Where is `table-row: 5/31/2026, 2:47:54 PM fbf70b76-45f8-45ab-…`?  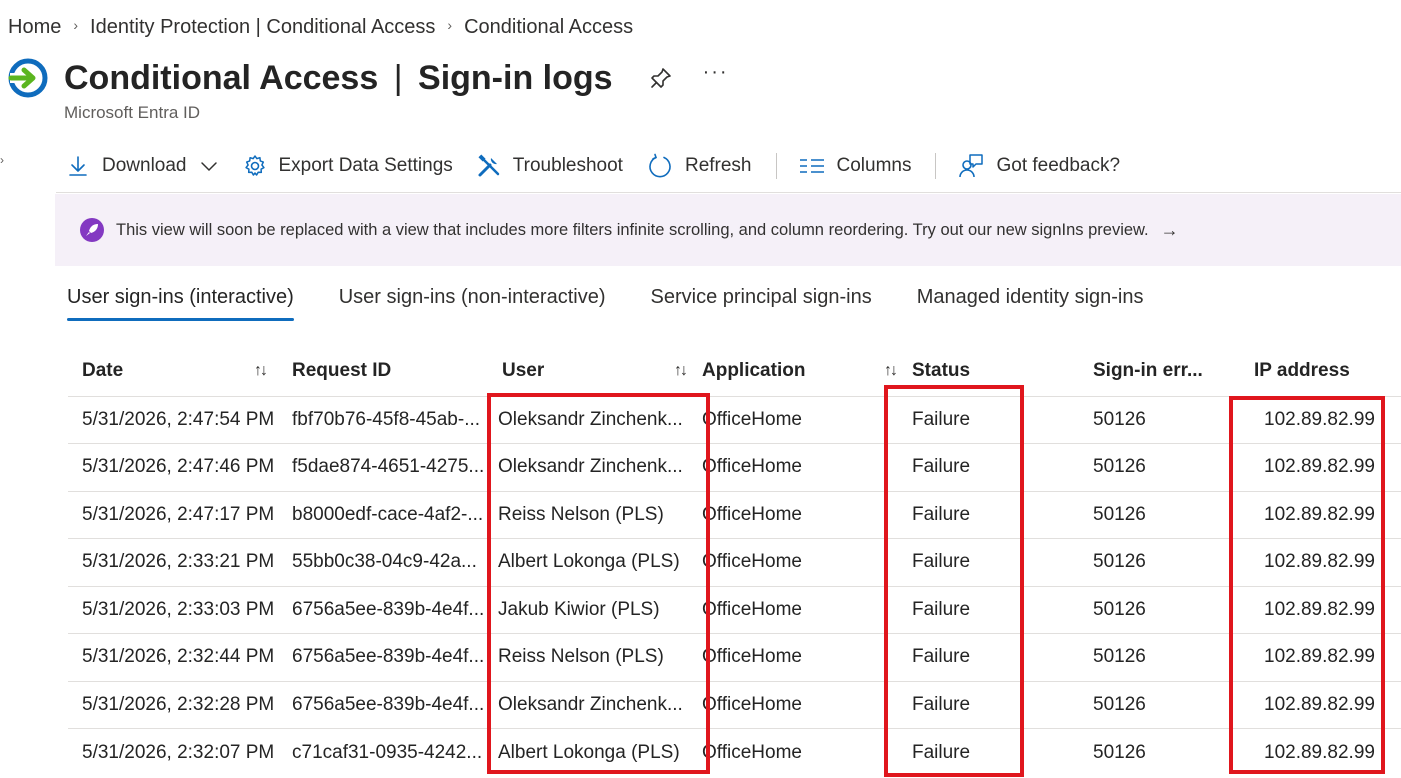 table-row: 5/31/2026, 2:47:54 PM fbf70b76-45f8-45ab-… is located at coordinates (734, 419).